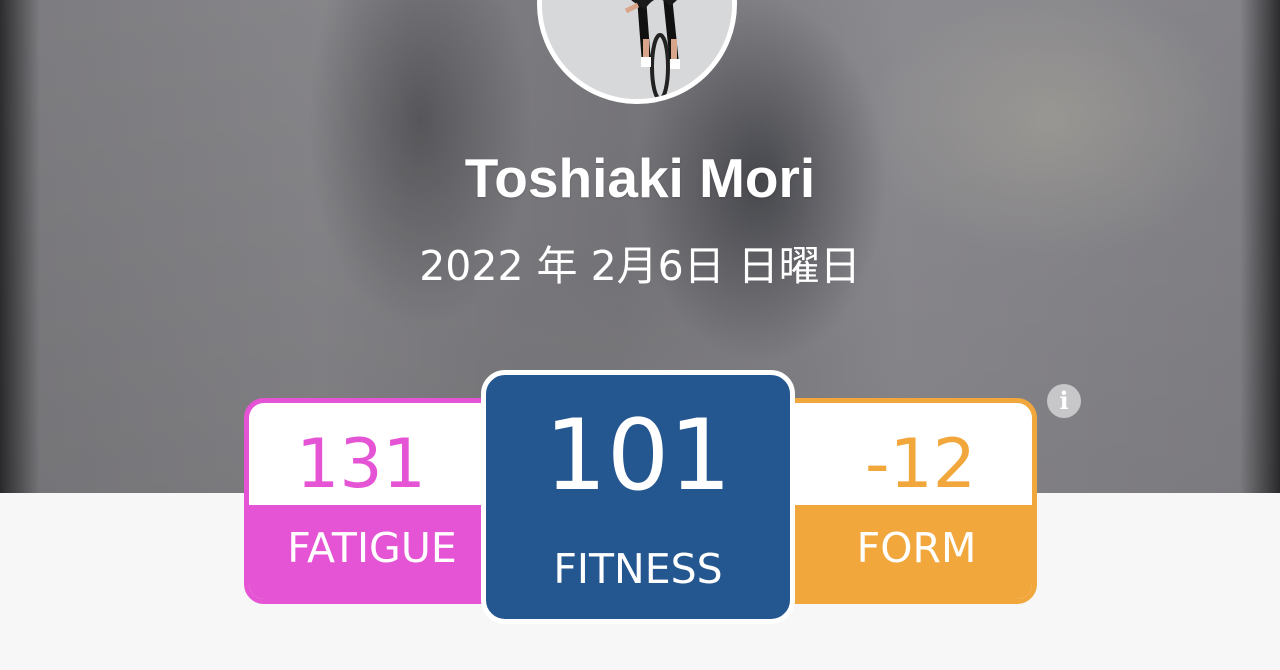  I want to click on fitness-card: 101 FITNESS, so click(638, 497).